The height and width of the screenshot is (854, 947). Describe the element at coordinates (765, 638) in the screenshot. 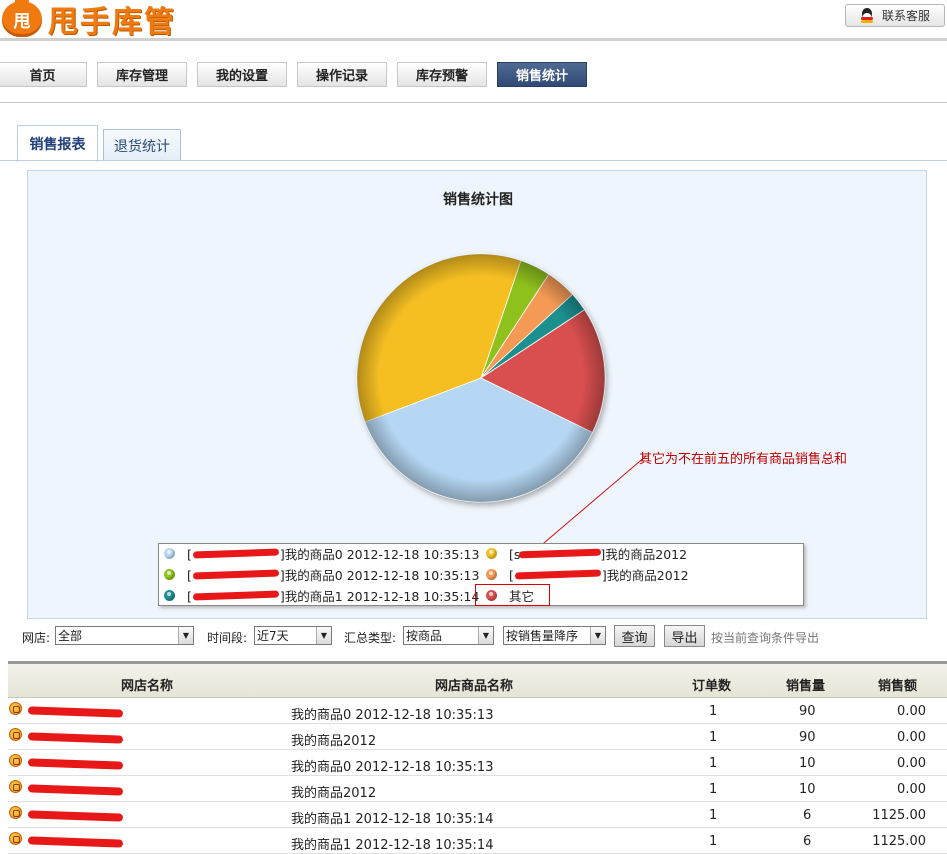

I see `export-hint: 按当前查询条件导出` at that location.